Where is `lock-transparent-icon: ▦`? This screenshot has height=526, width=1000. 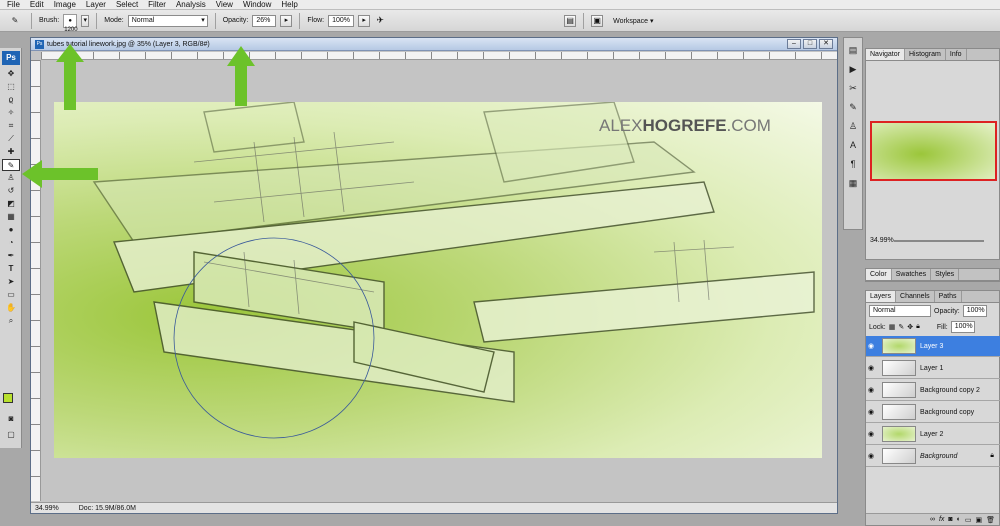
lock-transparent-icon: ▦ is located at coordinates (892, 327).